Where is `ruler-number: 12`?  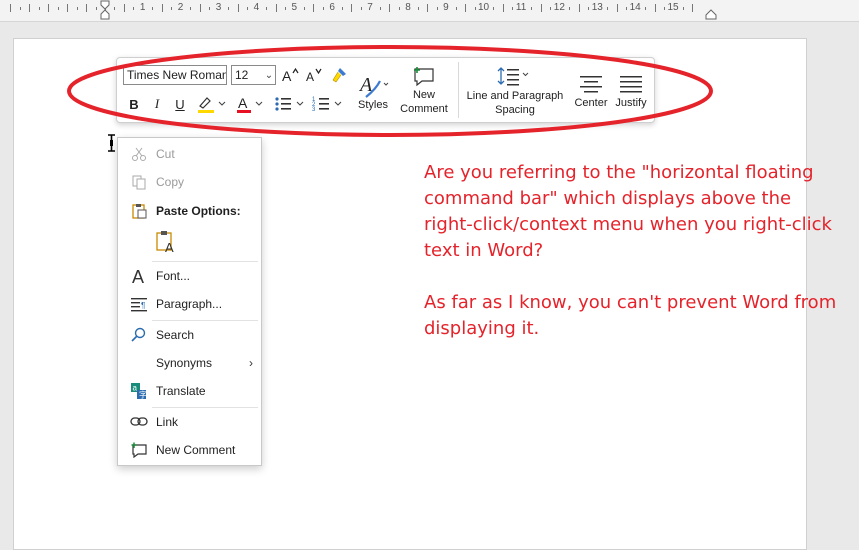 ruler-number: 12 is located at coordinates (559, 7).